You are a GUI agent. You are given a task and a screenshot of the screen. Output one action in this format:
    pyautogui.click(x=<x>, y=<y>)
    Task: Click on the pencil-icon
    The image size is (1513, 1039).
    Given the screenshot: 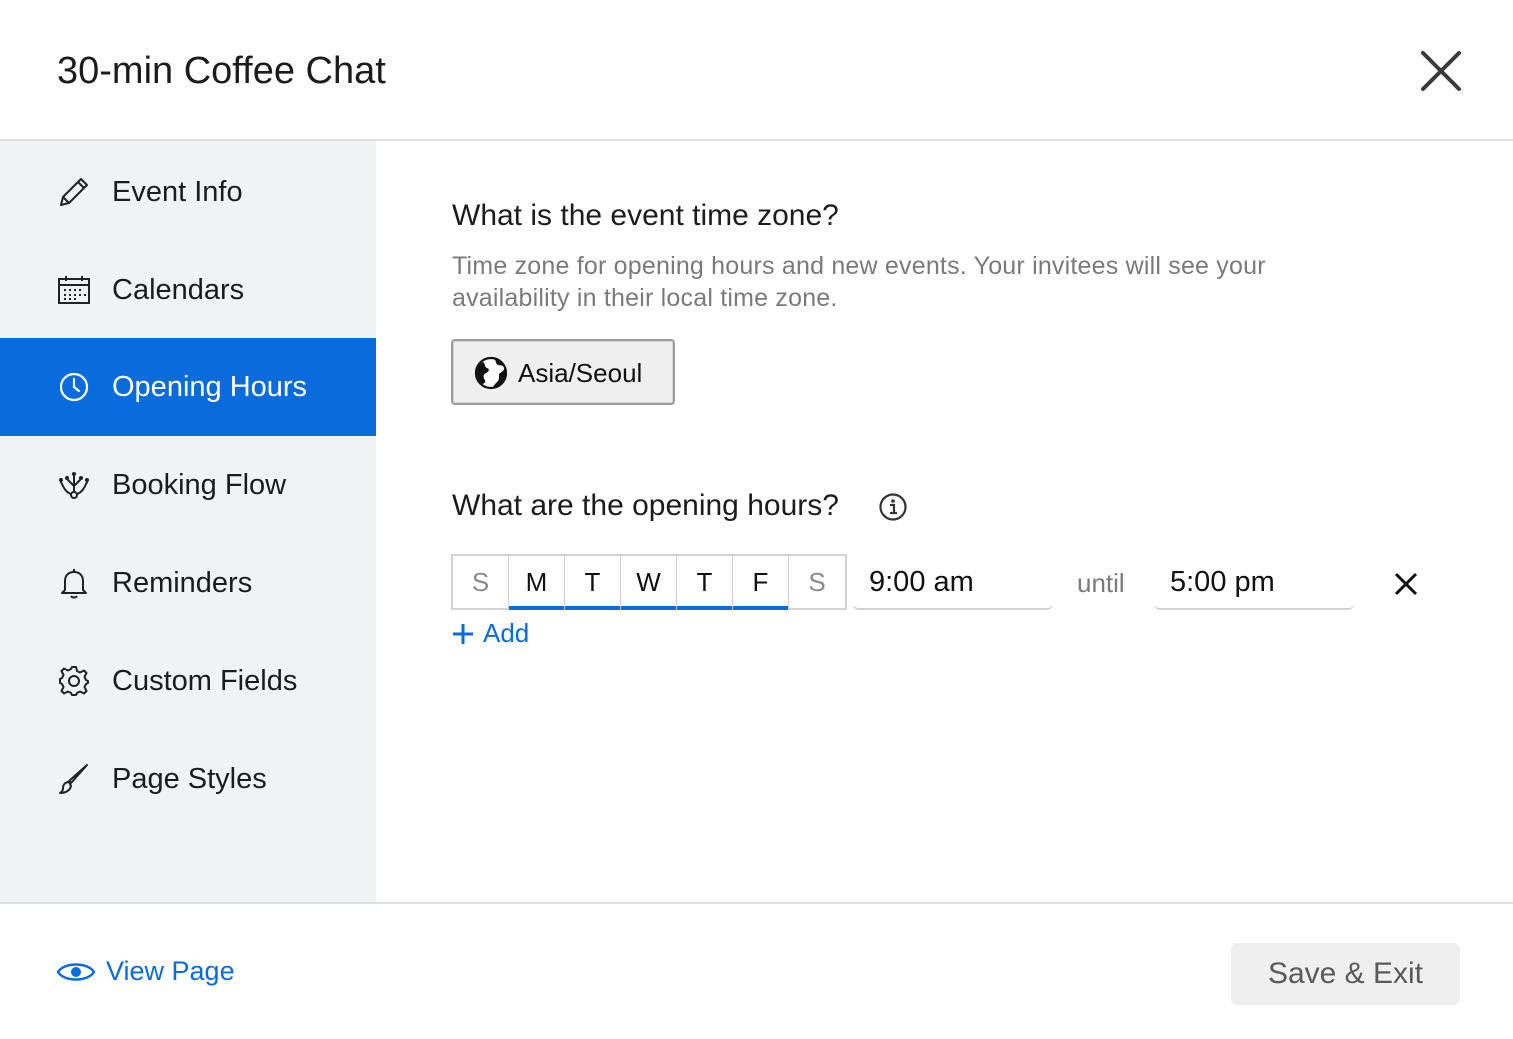 What is the action you would take?
    pyautogui.click(x=74, y=192)
    